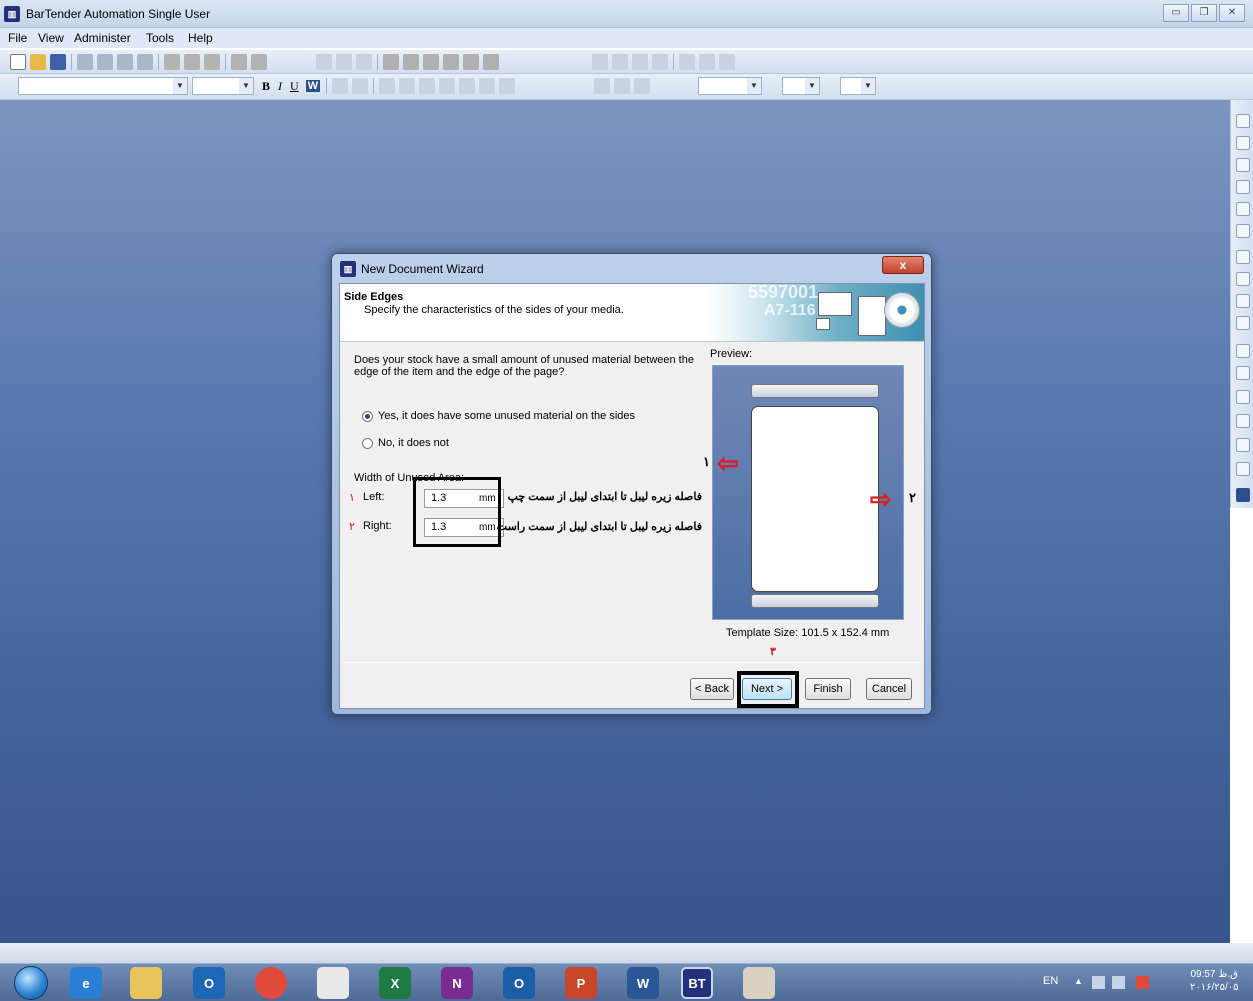  What do you see at coordinates (391, 62) in the screenshot?
I see `barcode-icon` at bounding box center [391, 62].